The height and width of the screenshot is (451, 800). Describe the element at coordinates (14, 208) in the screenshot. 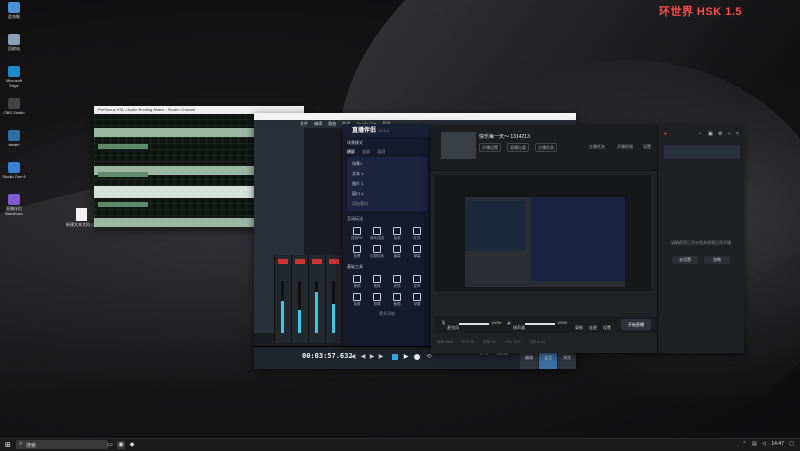

I see `desktop-icon: 直播伴侣 Bandicam` at that location.